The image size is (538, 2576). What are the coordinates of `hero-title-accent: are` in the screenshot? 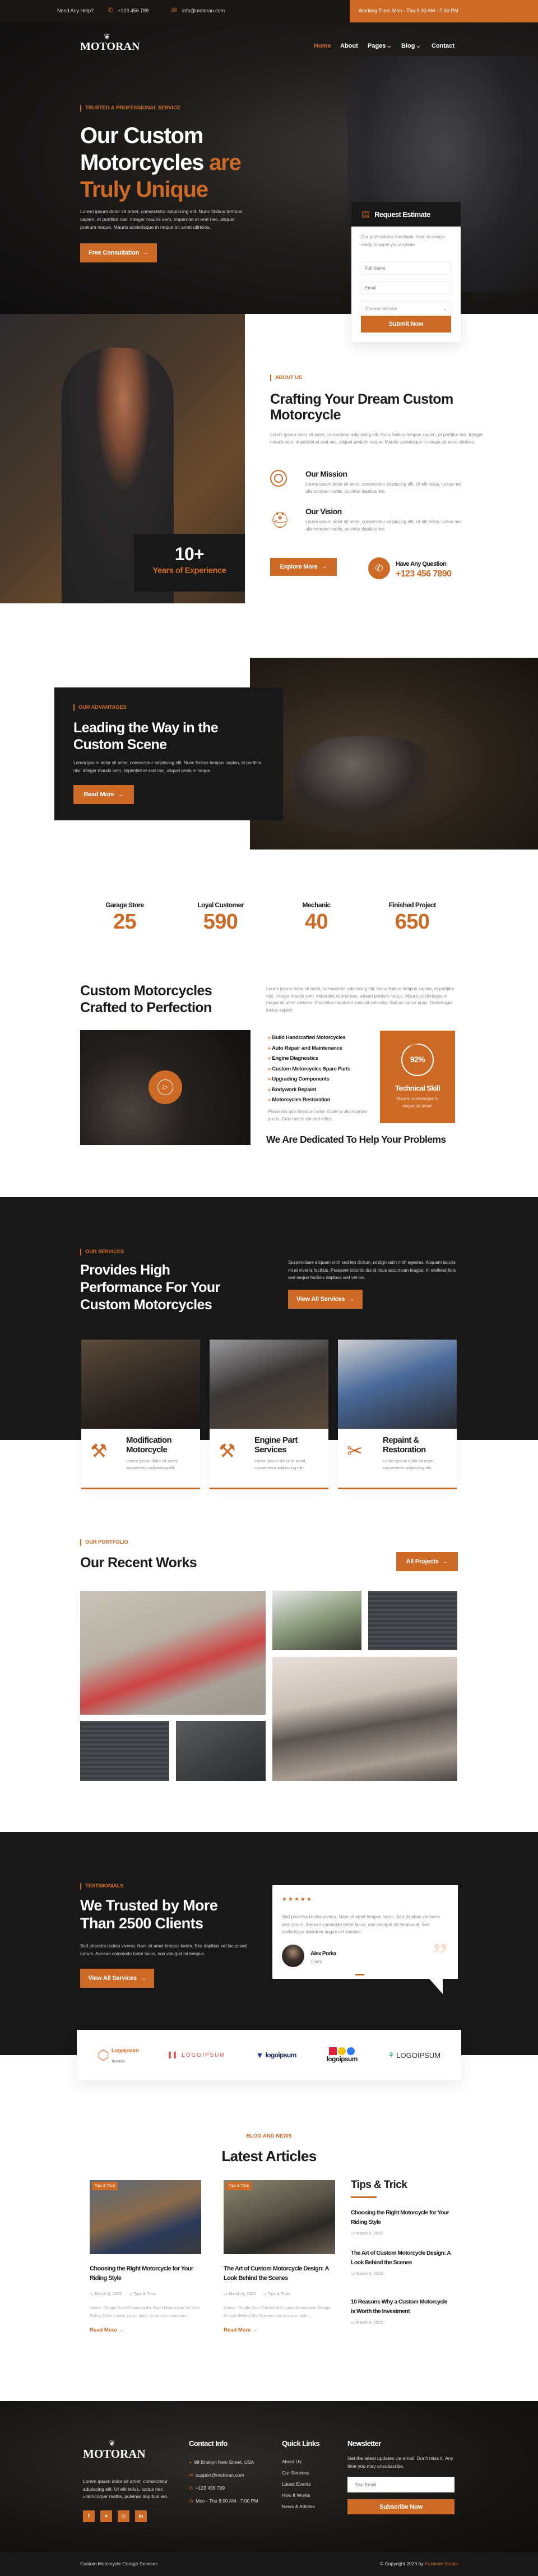 It's located at (225, 162).